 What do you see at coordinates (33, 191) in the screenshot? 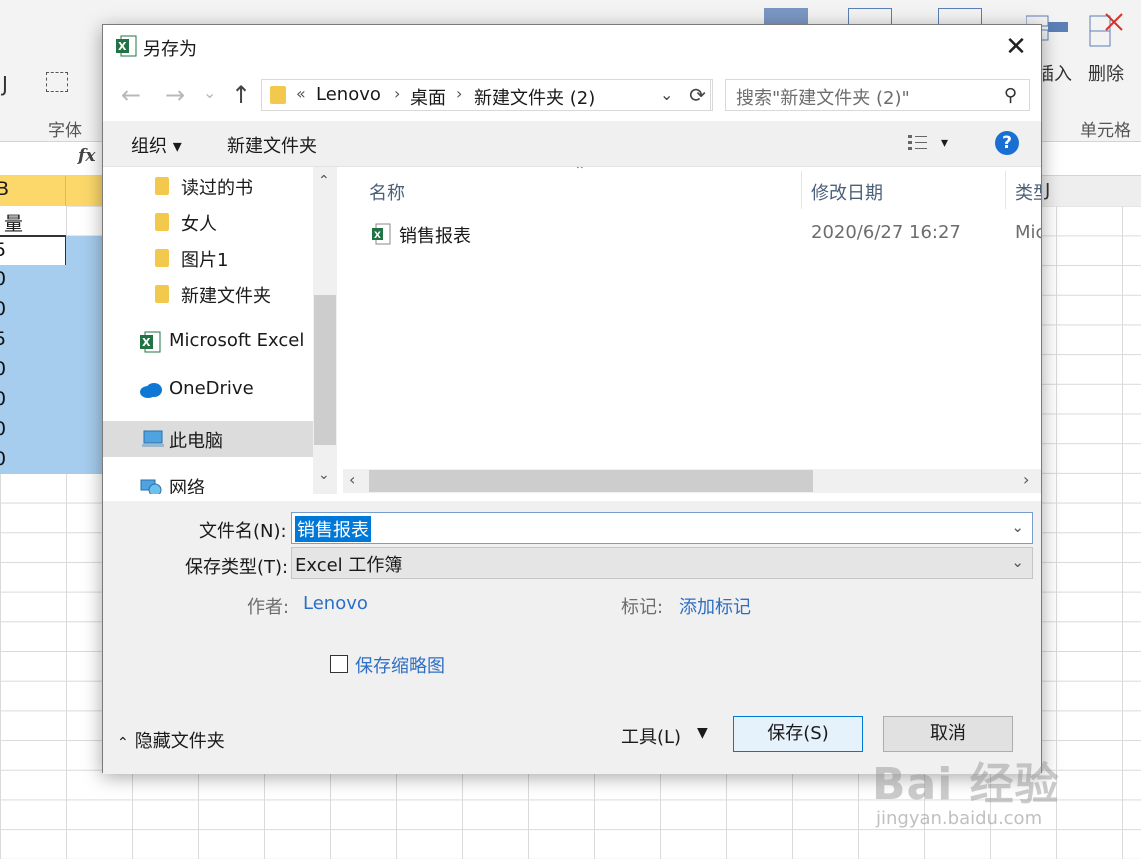
I see `column-header-b: B` at bounding box center [33, 191].